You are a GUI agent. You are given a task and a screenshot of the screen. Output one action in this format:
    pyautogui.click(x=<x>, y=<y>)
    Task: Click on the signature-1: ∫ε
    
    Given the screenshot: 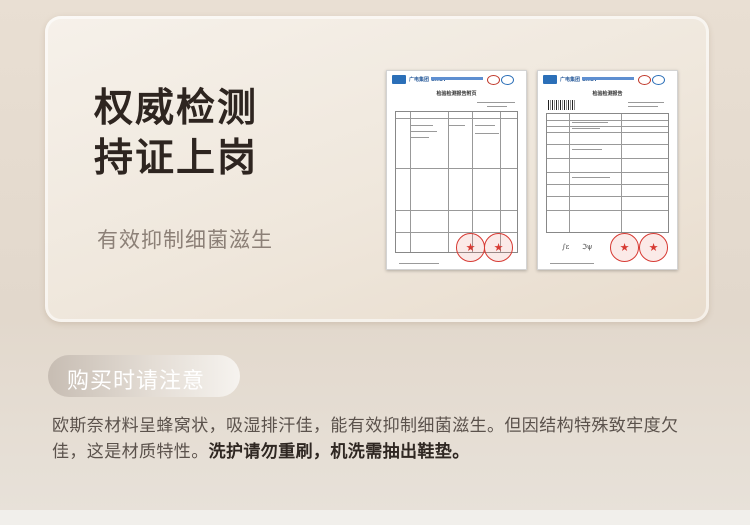 What is the action you would take?
    pyautogui.click(x=566, y=247)
    